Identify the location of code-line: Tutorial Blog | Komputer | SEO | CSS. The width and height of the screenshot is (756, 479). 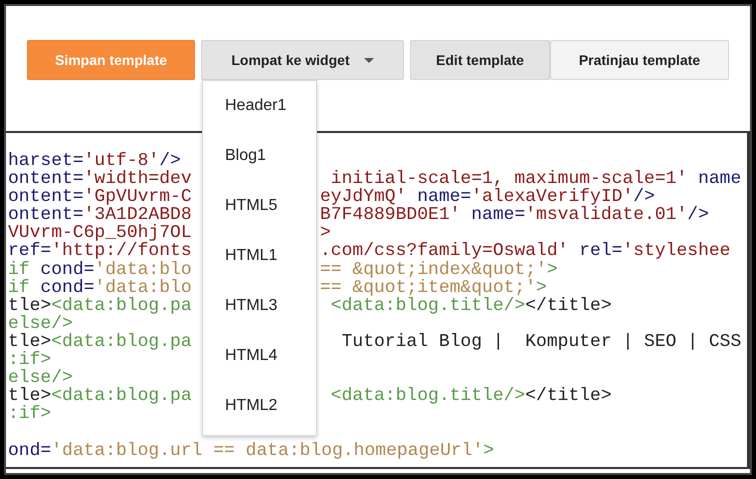
(541, 342).